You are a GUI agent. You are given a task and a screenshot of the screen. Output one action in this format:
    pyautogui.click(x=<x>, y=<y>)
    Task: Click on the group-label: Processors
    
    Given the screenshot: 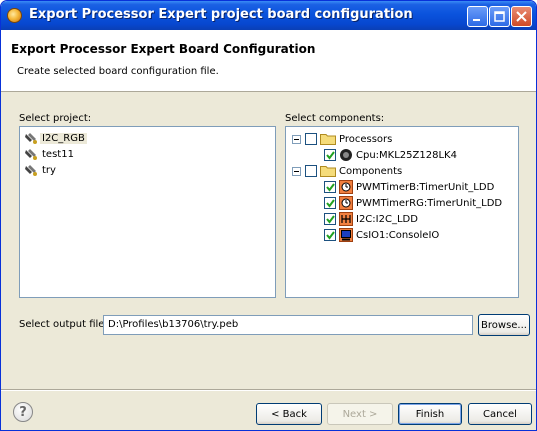 What is the action you would take?
    pyautogui.click(x=366, y=139)
    